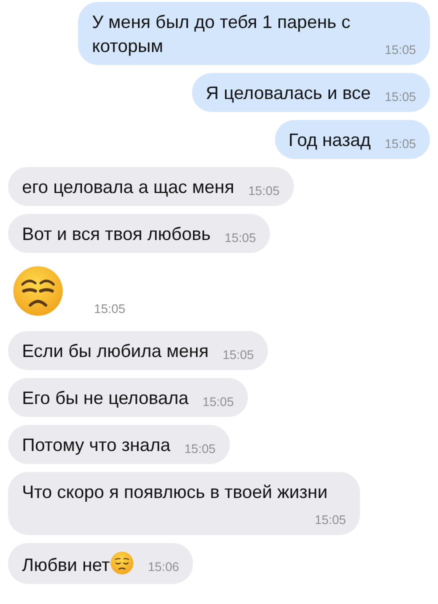 The width and height of the screenshot is (438, 604). Describe the element at coordinates (115, 351) in the screenshot. I see `message-text: Если бы любила меня` at that location.